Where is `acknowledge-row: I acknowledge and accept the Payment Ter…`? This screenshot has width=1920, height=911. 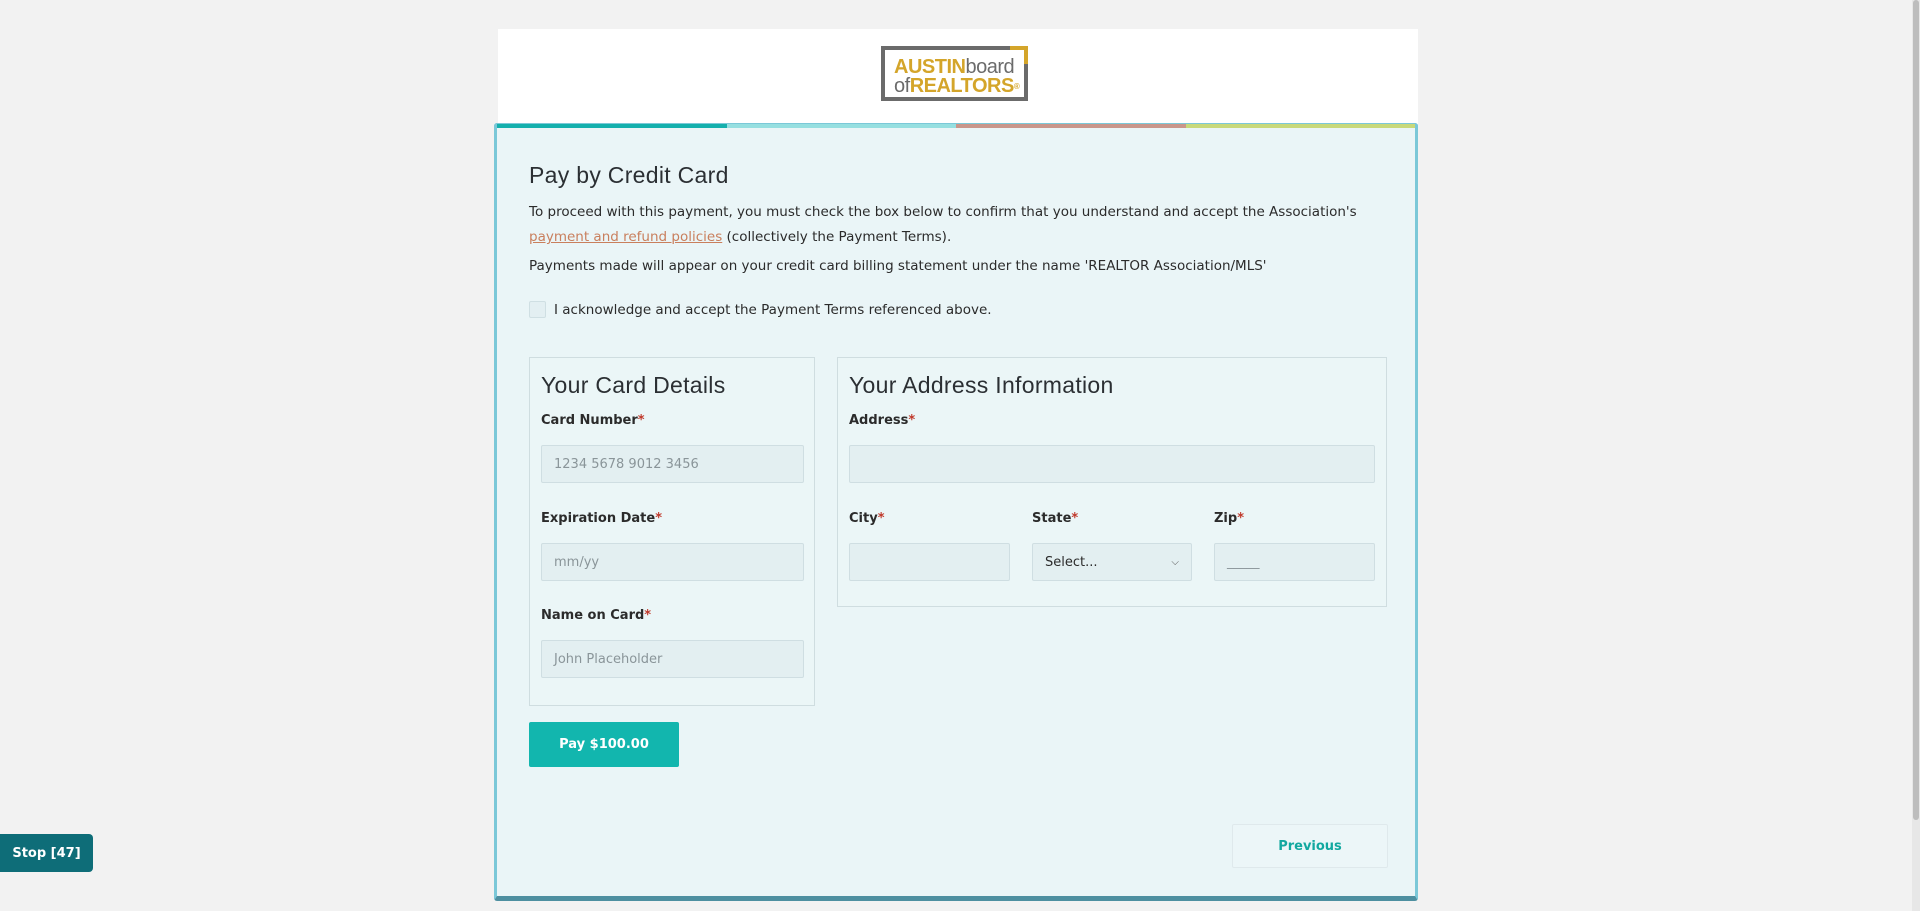
acknowledge-row: I acknowledge and accept the Payment Ter… is located at coordinates (760, 309).